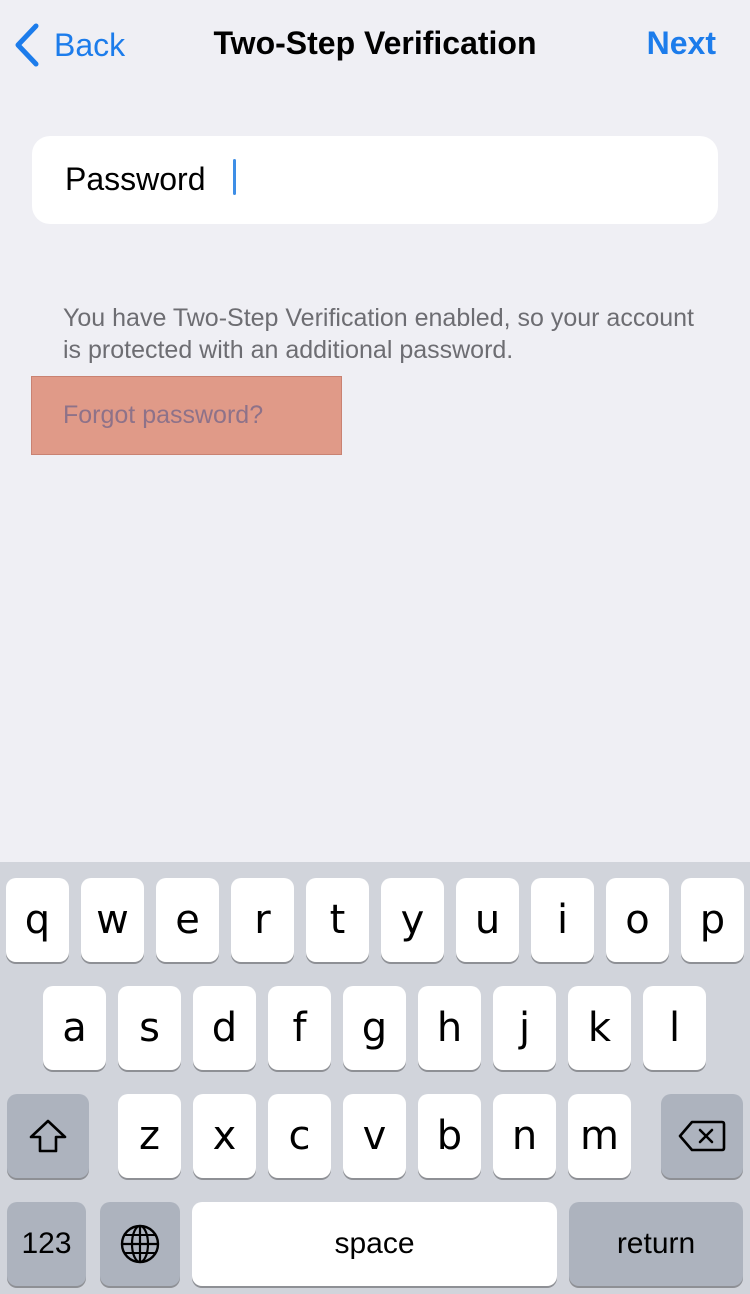  What do you see at coordinates (234, 177) in the screenshot?
I see `text-caret` at bounding box center [234, 177].